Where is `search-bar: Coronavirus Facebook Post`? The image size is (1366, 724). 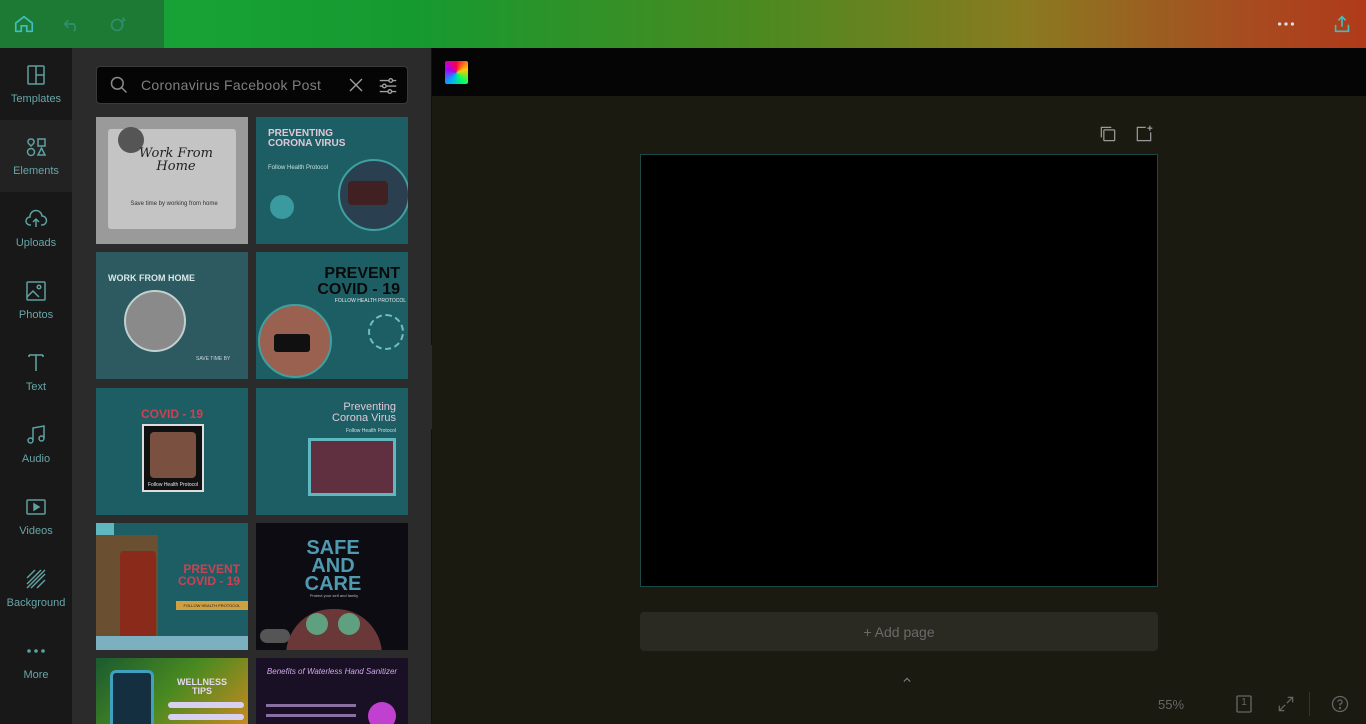
search-bar: Coronavirus Facebook Post is located at coordinates (252, 85).